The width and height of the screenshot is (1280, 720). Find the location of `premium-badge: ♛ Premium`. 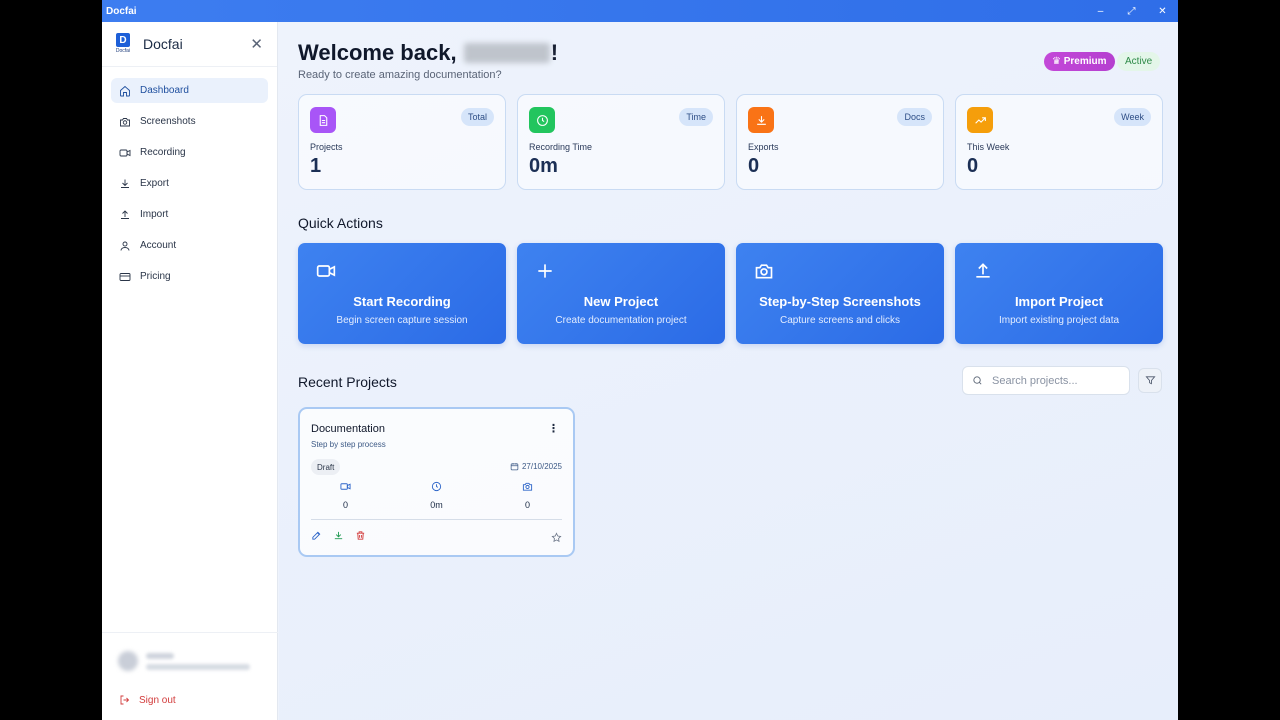

premium-badge: ♛ Premium is located at coordinates (1079, 61).